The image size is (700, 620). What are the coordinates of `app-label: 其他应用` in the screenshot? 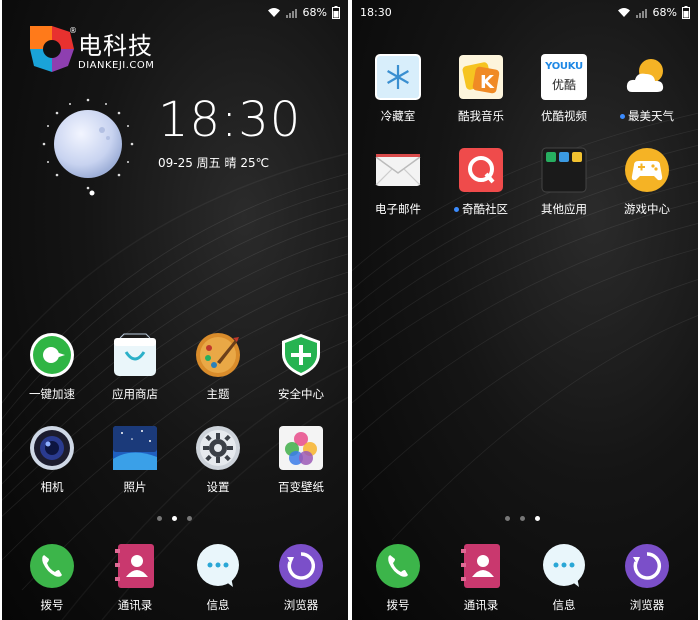 It's located at (564, 209).